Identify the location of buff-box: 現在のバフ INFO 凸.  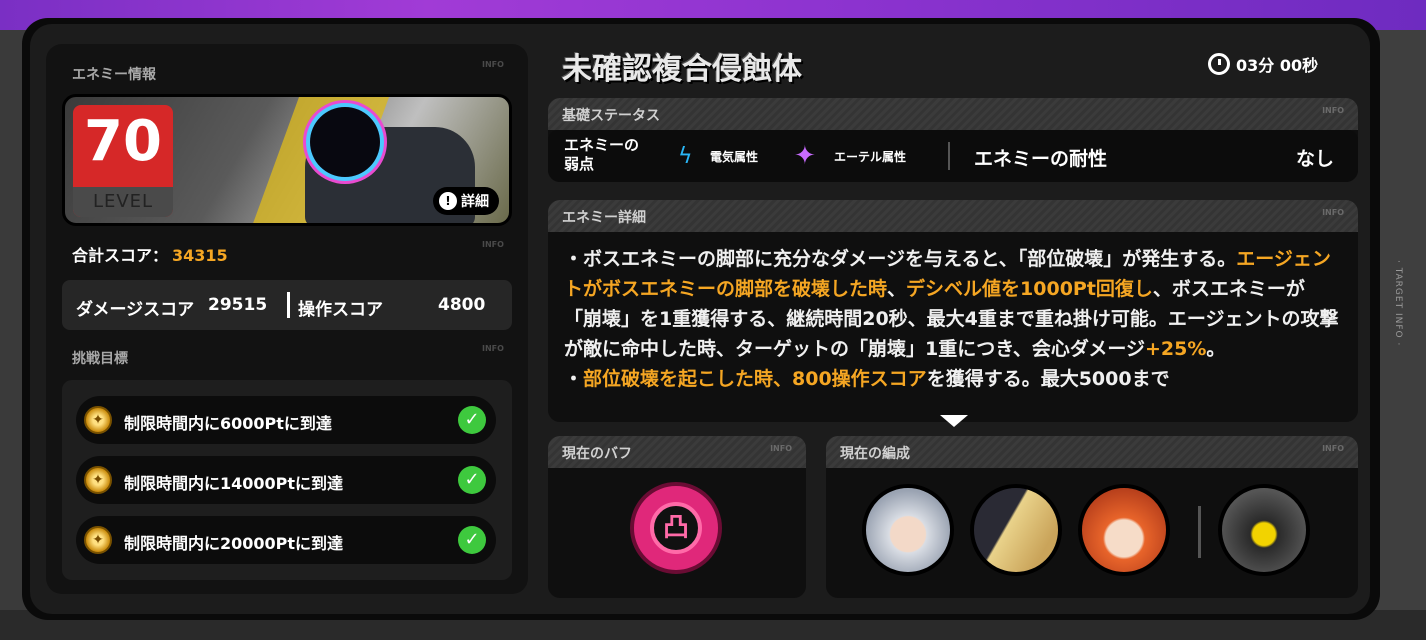
(677, 517).